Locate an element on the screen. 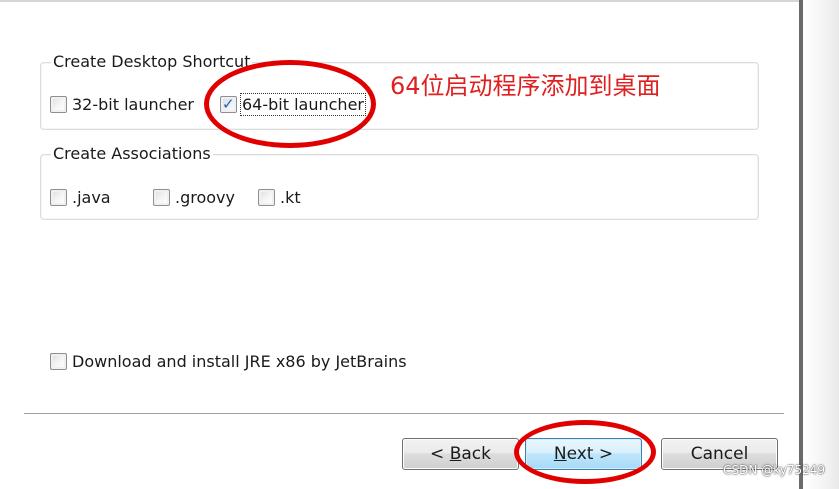 The height and width of the screenshot is (489, 839). footer-separator is located at coordinates (404, 414).